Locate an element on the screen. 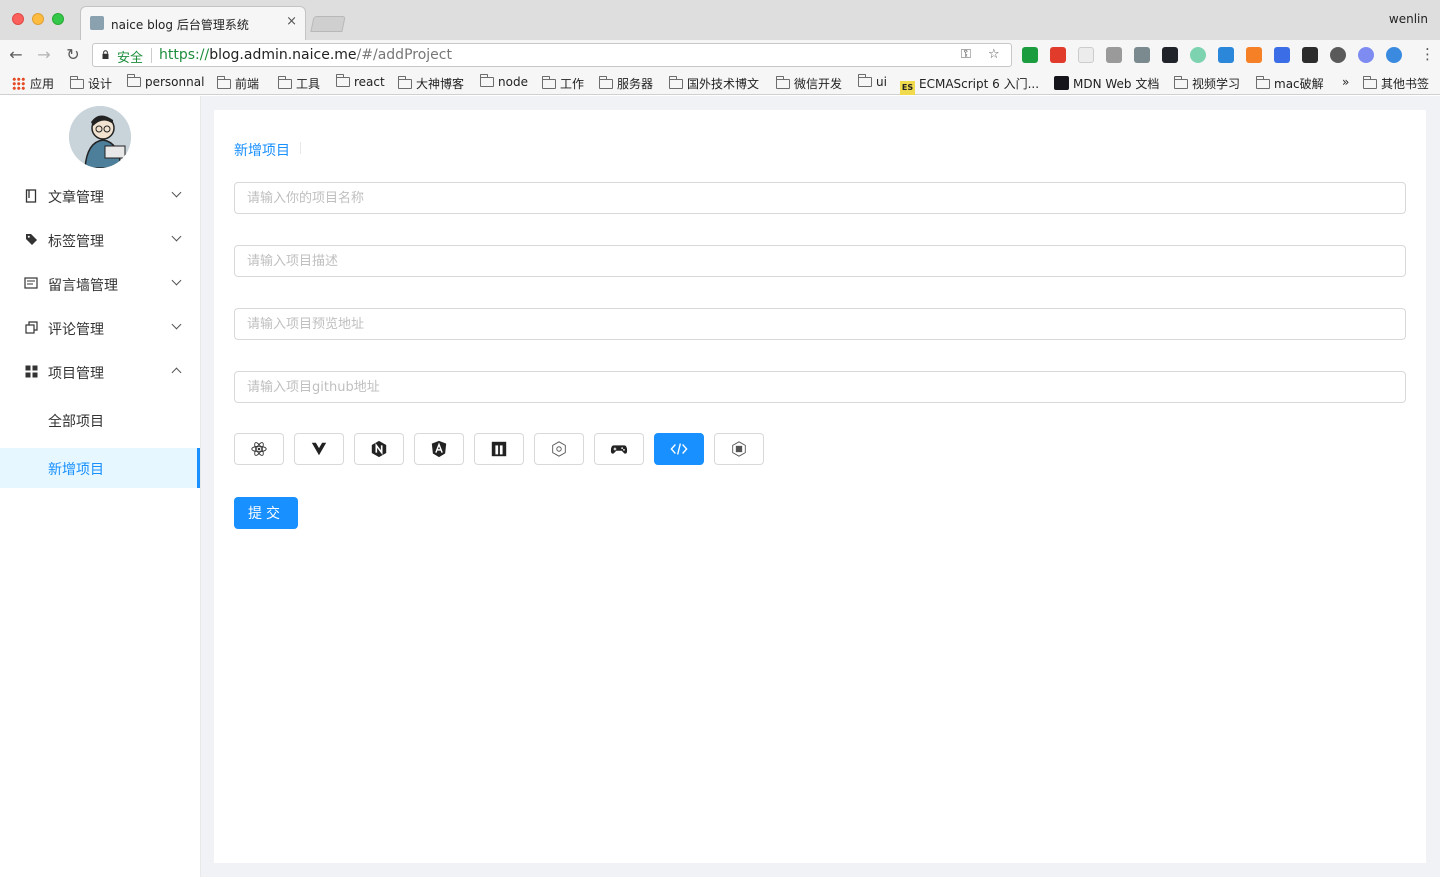  ruler-extension-icon is located at coordinates (1282, 55).